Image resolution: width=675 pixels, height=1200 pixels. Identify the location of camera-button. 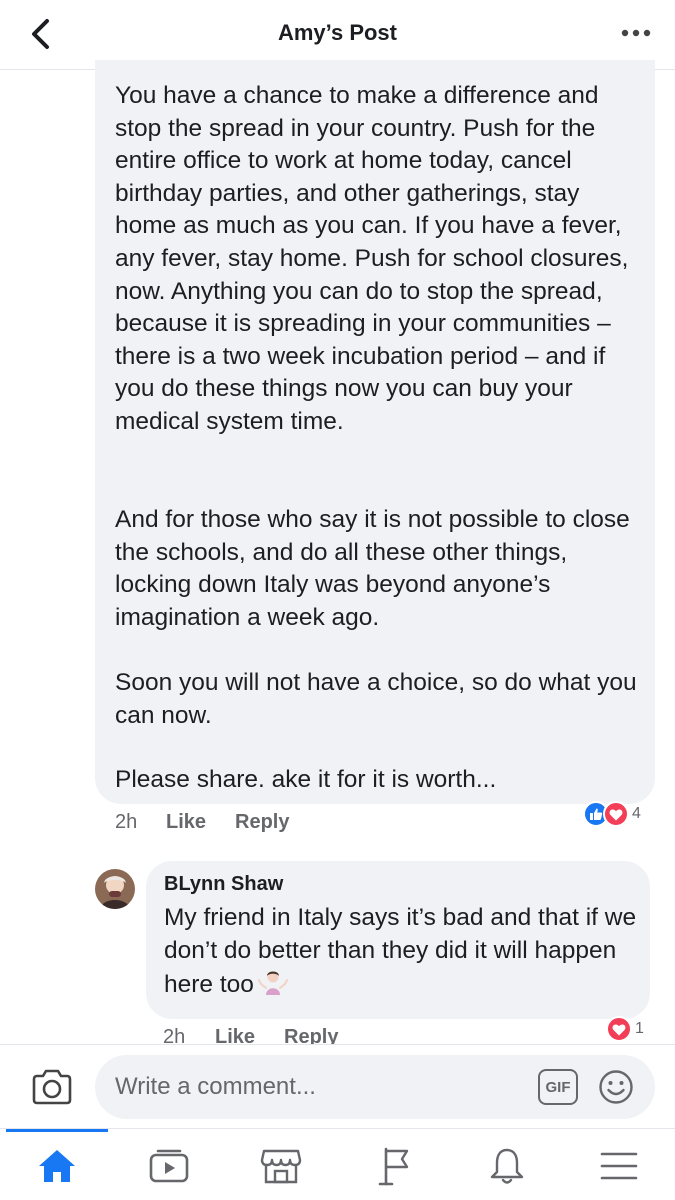
(52, 1087).